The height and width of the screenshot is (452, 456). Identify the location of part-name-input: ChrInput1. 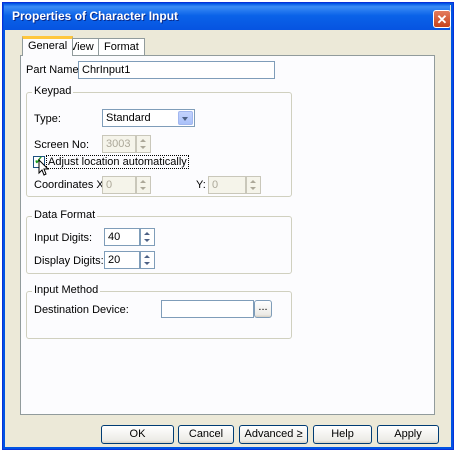
(176, 70).